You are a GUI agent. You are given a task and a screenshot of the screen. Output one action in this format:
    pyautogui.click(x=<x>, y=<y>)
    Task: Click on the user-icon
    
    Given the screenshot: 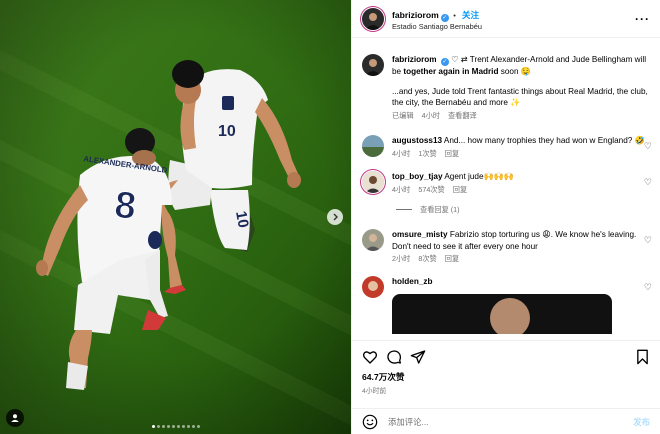 What is the action you would take?
    pyautogui.click(x=15, y=418)
    